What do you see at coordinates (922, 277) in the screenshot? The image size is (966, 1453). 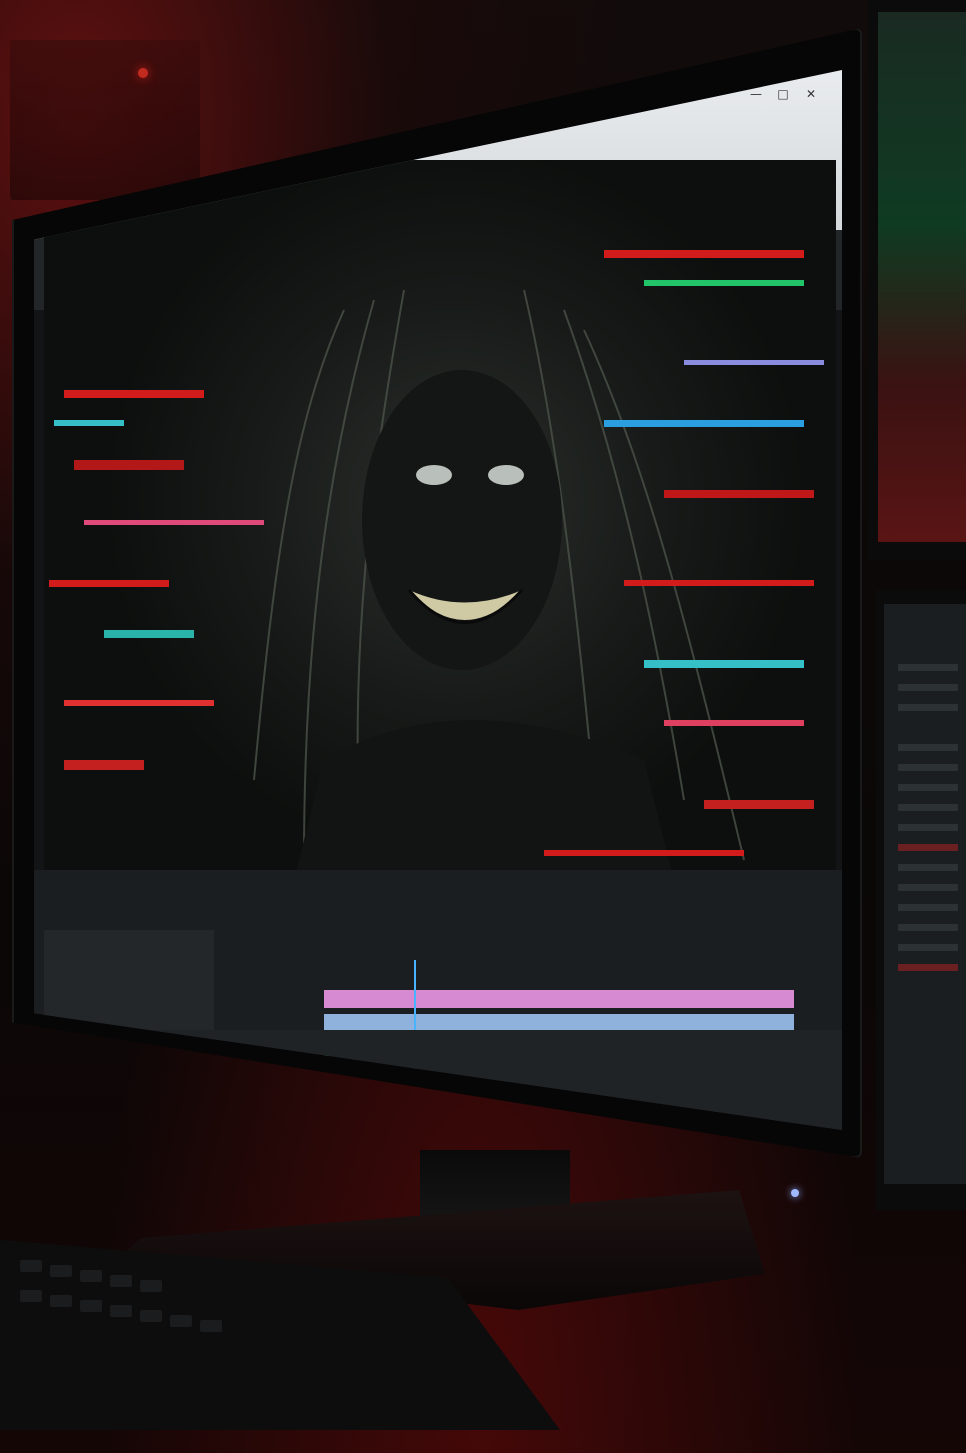 I see `secondary-monitor-top-screen` at bounding box center [922, 277].